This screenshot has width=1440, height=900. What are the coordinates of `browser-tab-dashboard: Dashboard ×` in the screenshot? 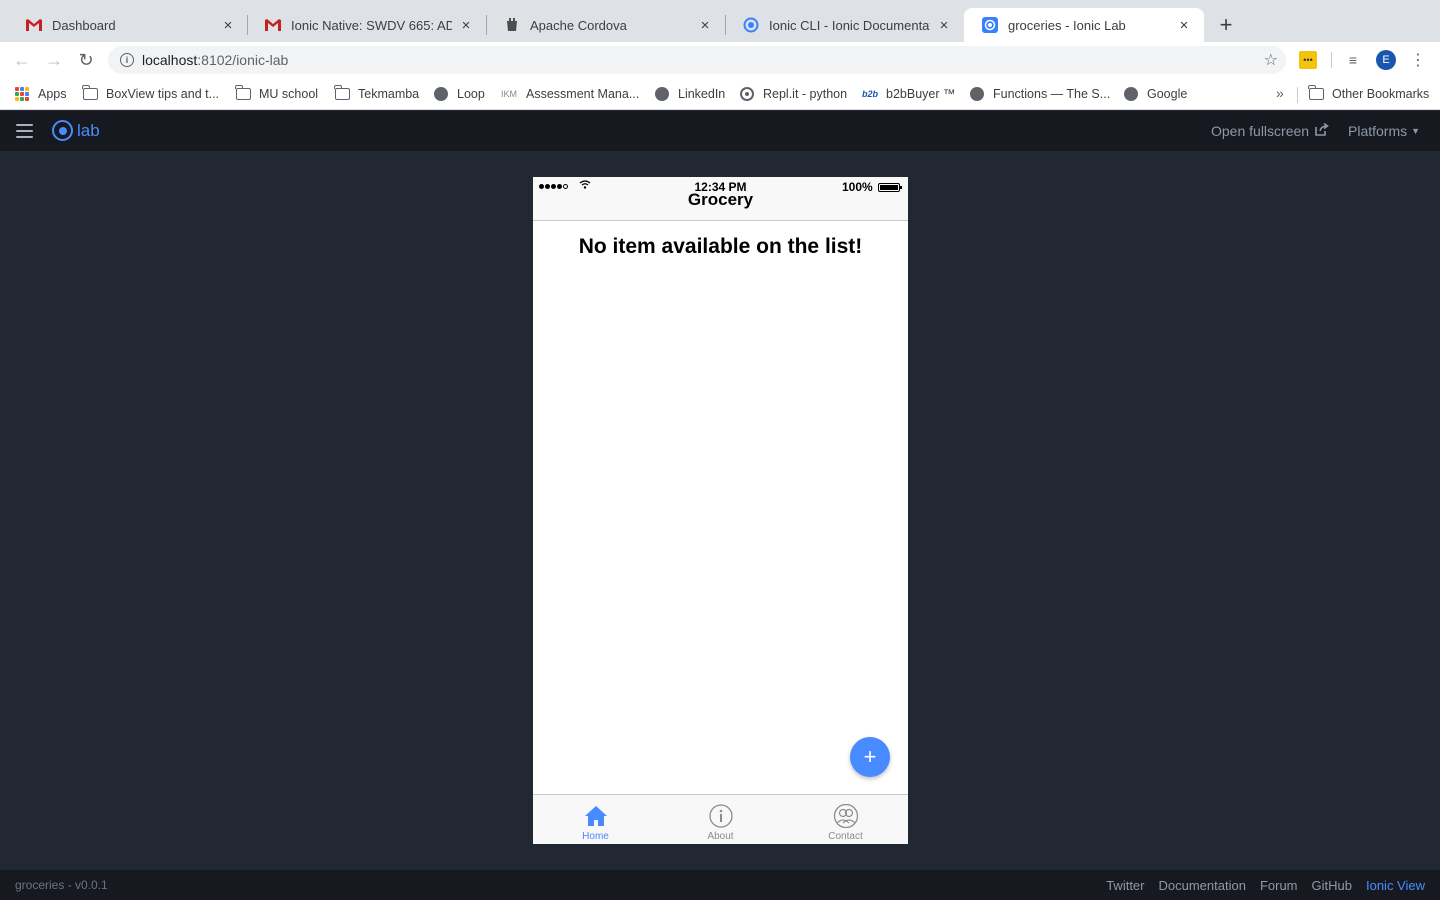 It's located at (128, 25).